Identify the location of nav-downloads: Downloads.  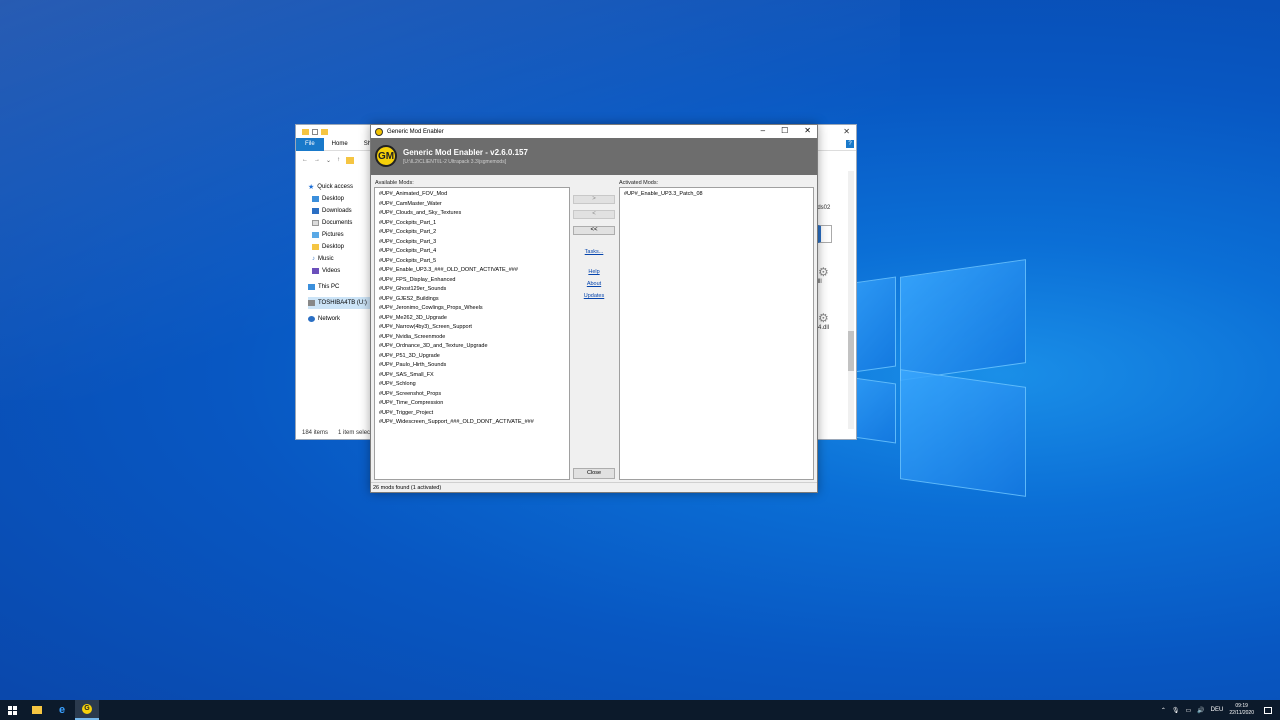
(342, 211).